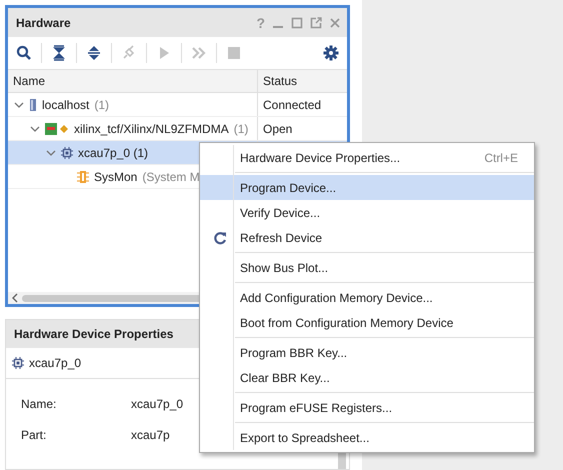 This screenshot has height=470, width=563. I want to click on column-header: Status, so click(302, 81).